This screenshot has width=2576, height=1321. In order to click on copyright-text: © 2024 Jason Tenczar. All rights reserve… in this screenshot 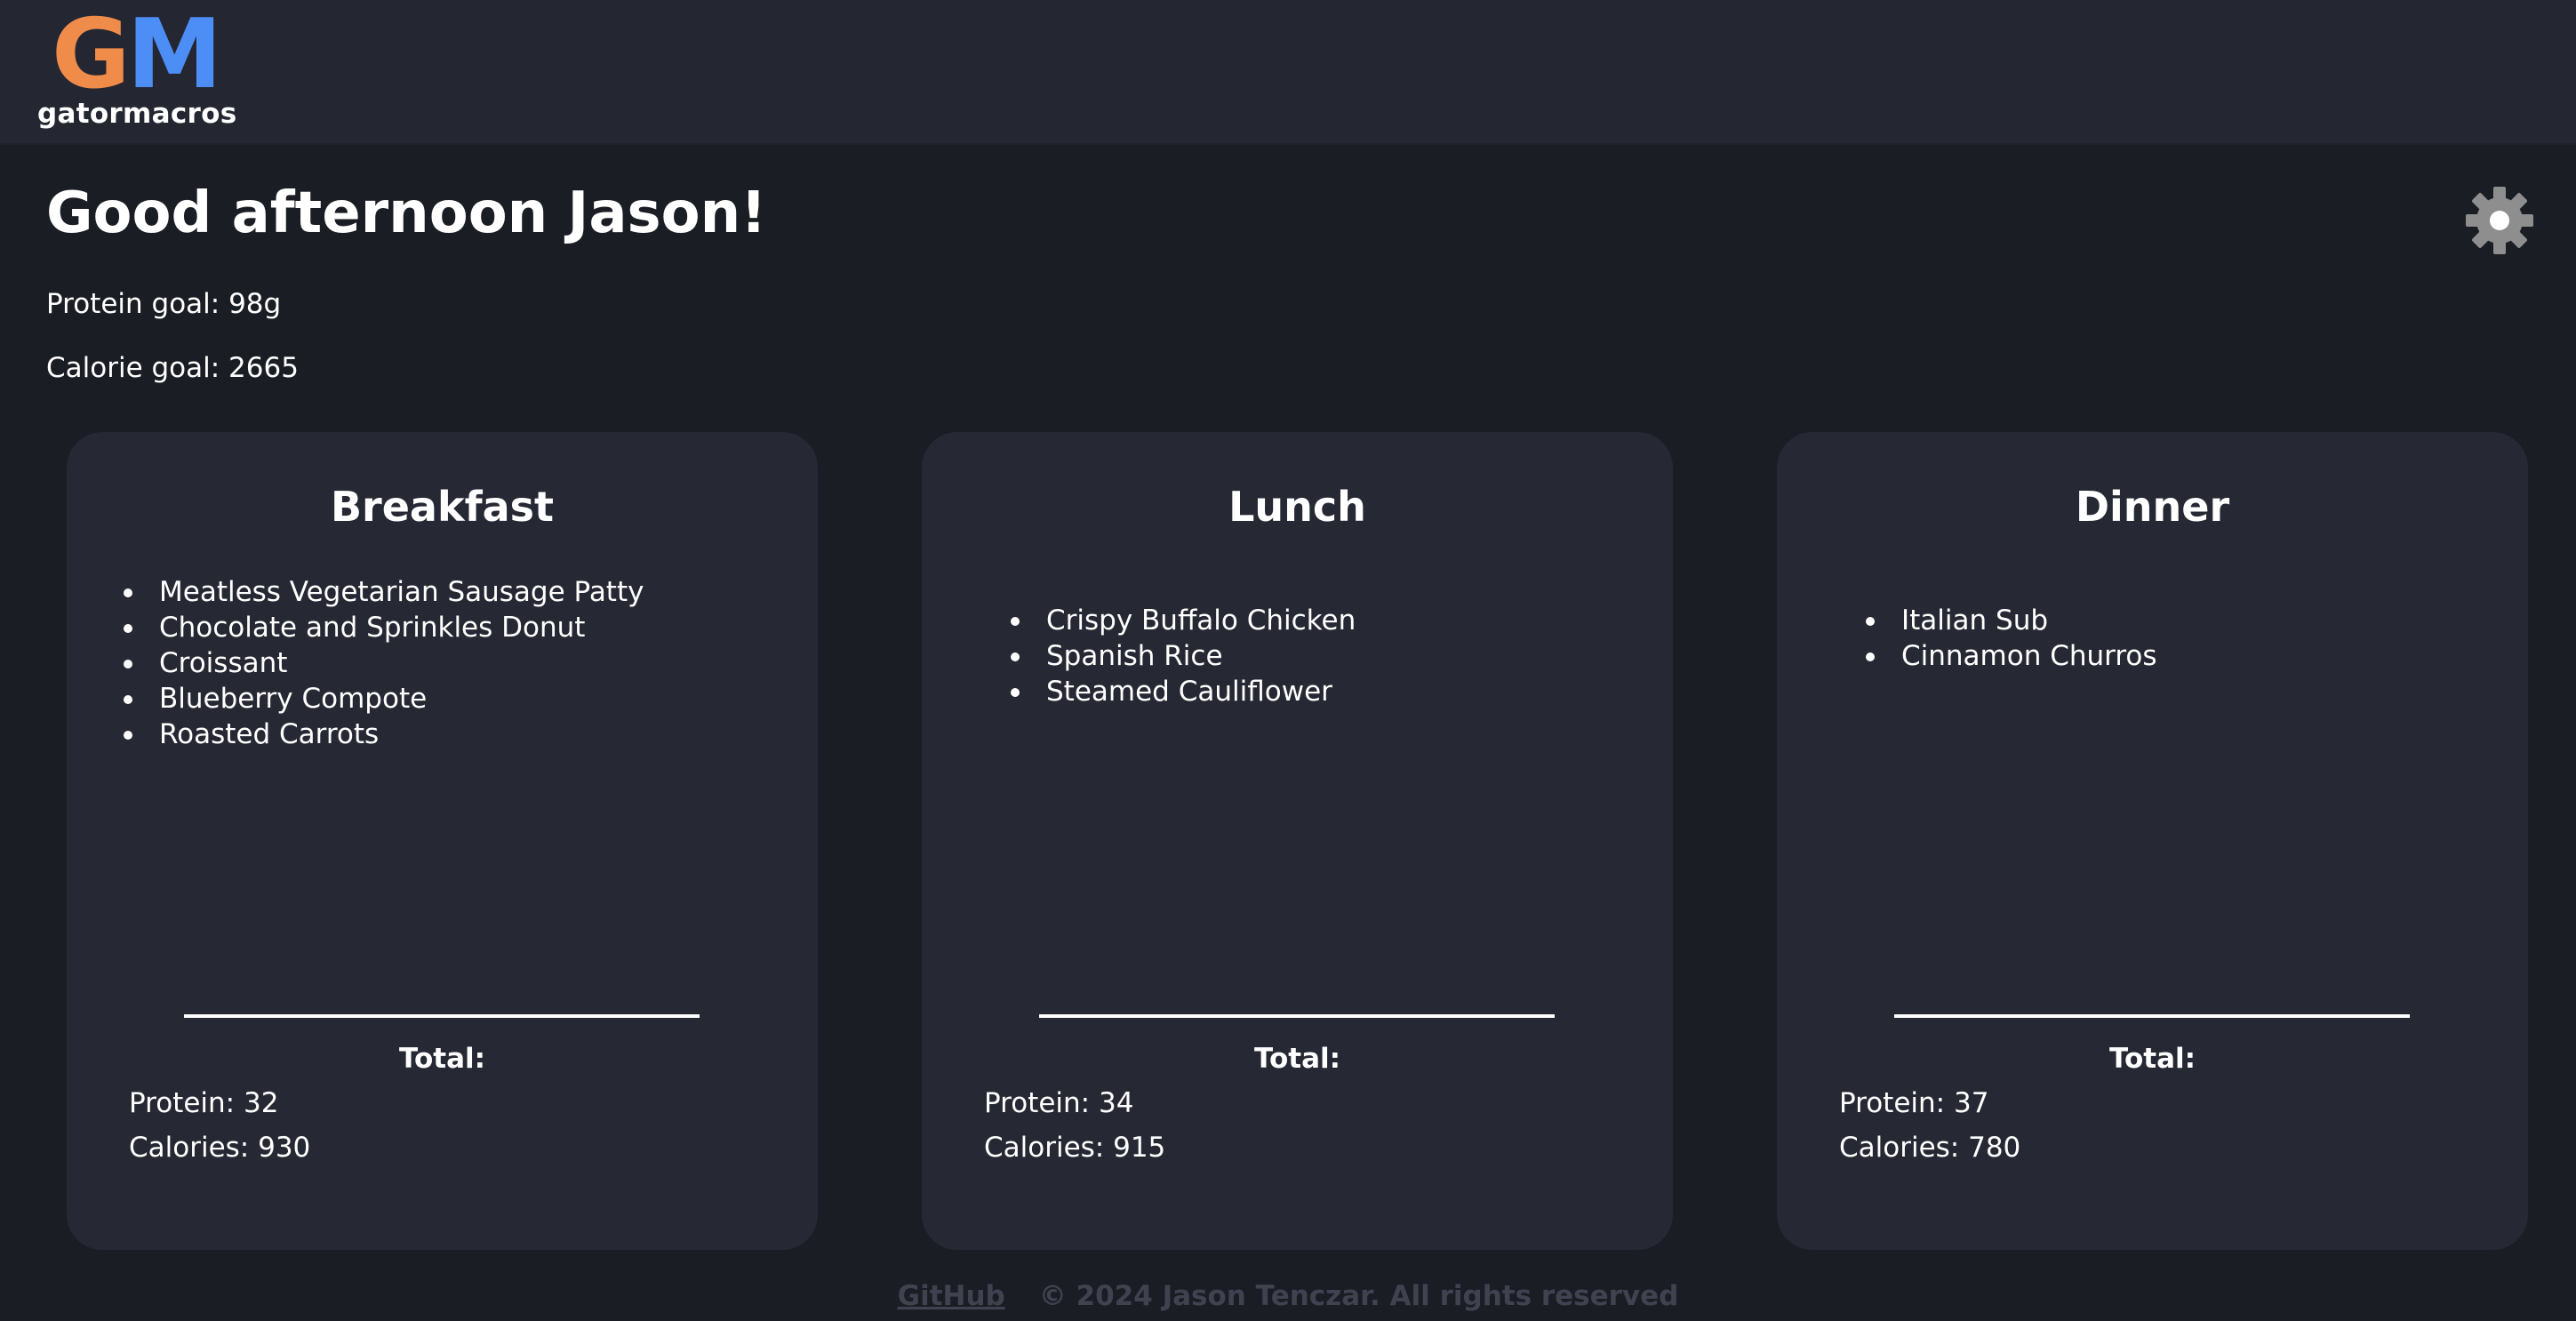, I will do `click(1358, 1296)`.